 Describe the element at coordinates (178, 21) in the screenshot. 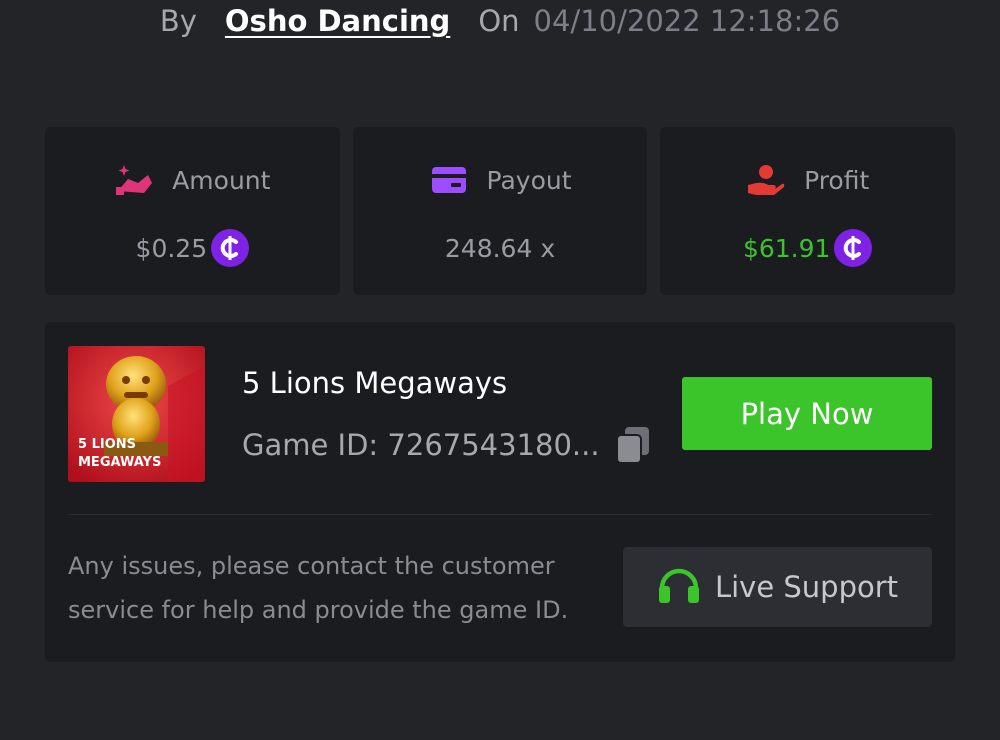

I see `by-label: By` at that location.